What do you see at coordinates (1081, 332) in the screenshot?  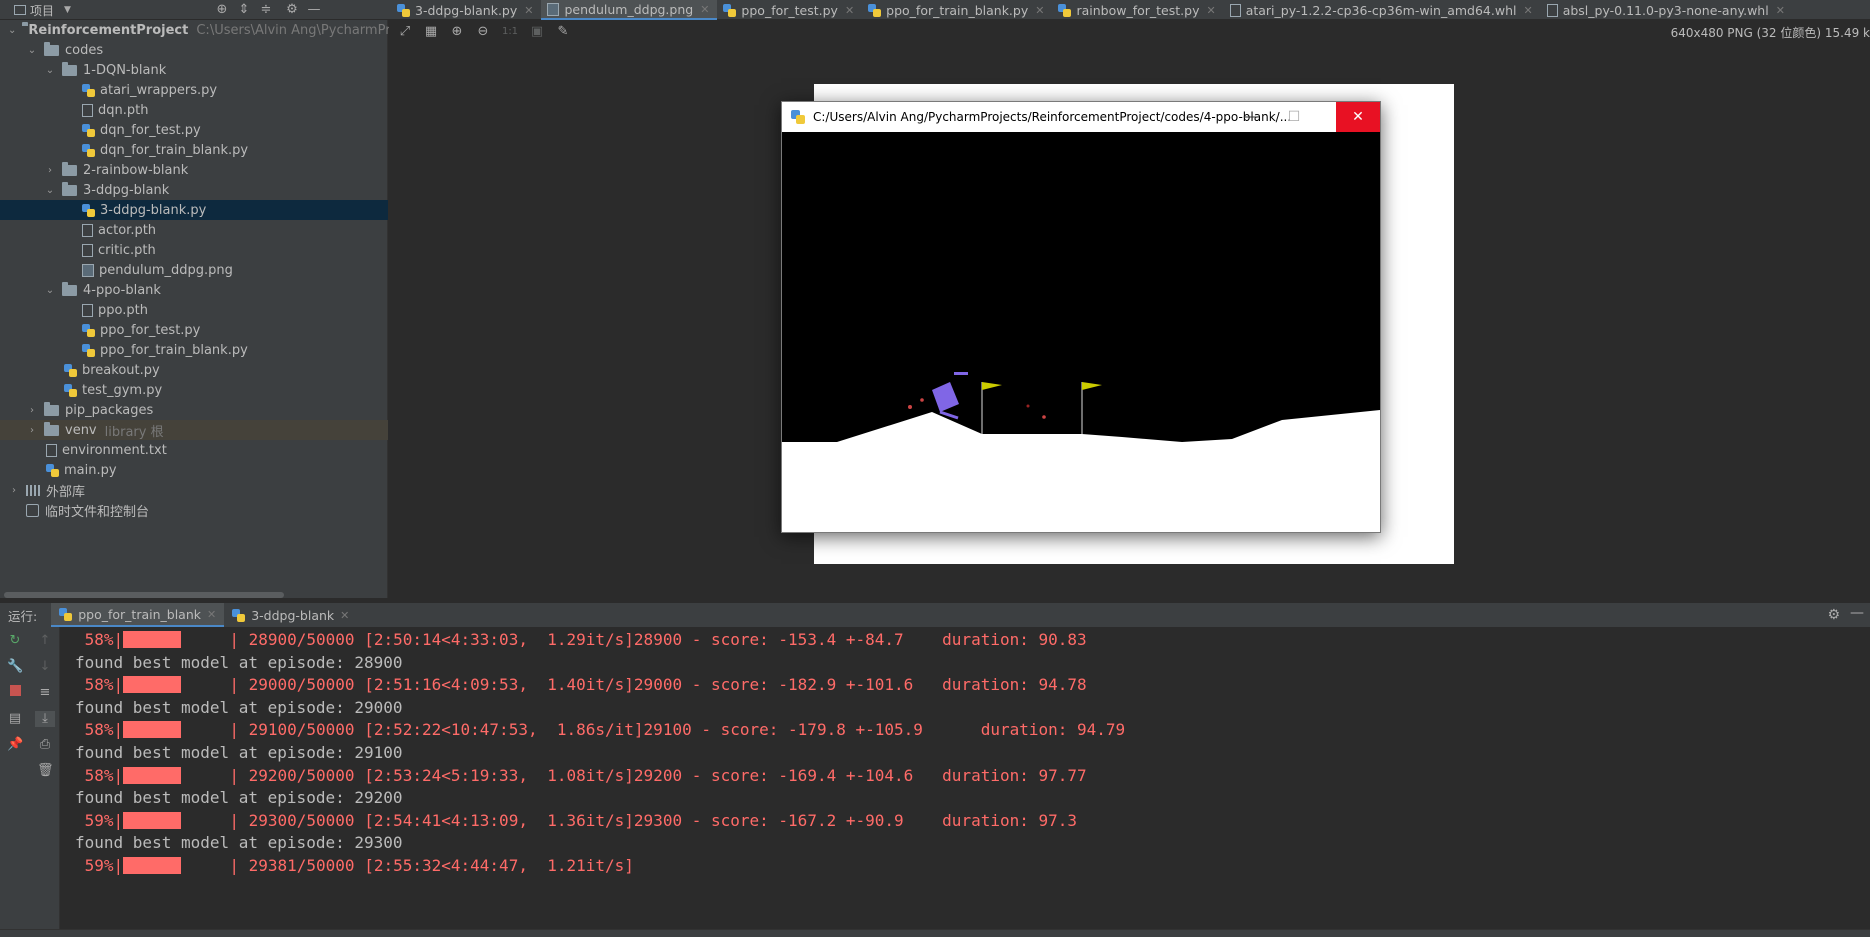 I see `lunar-lander-scene` at bounding box center [1081, 332].